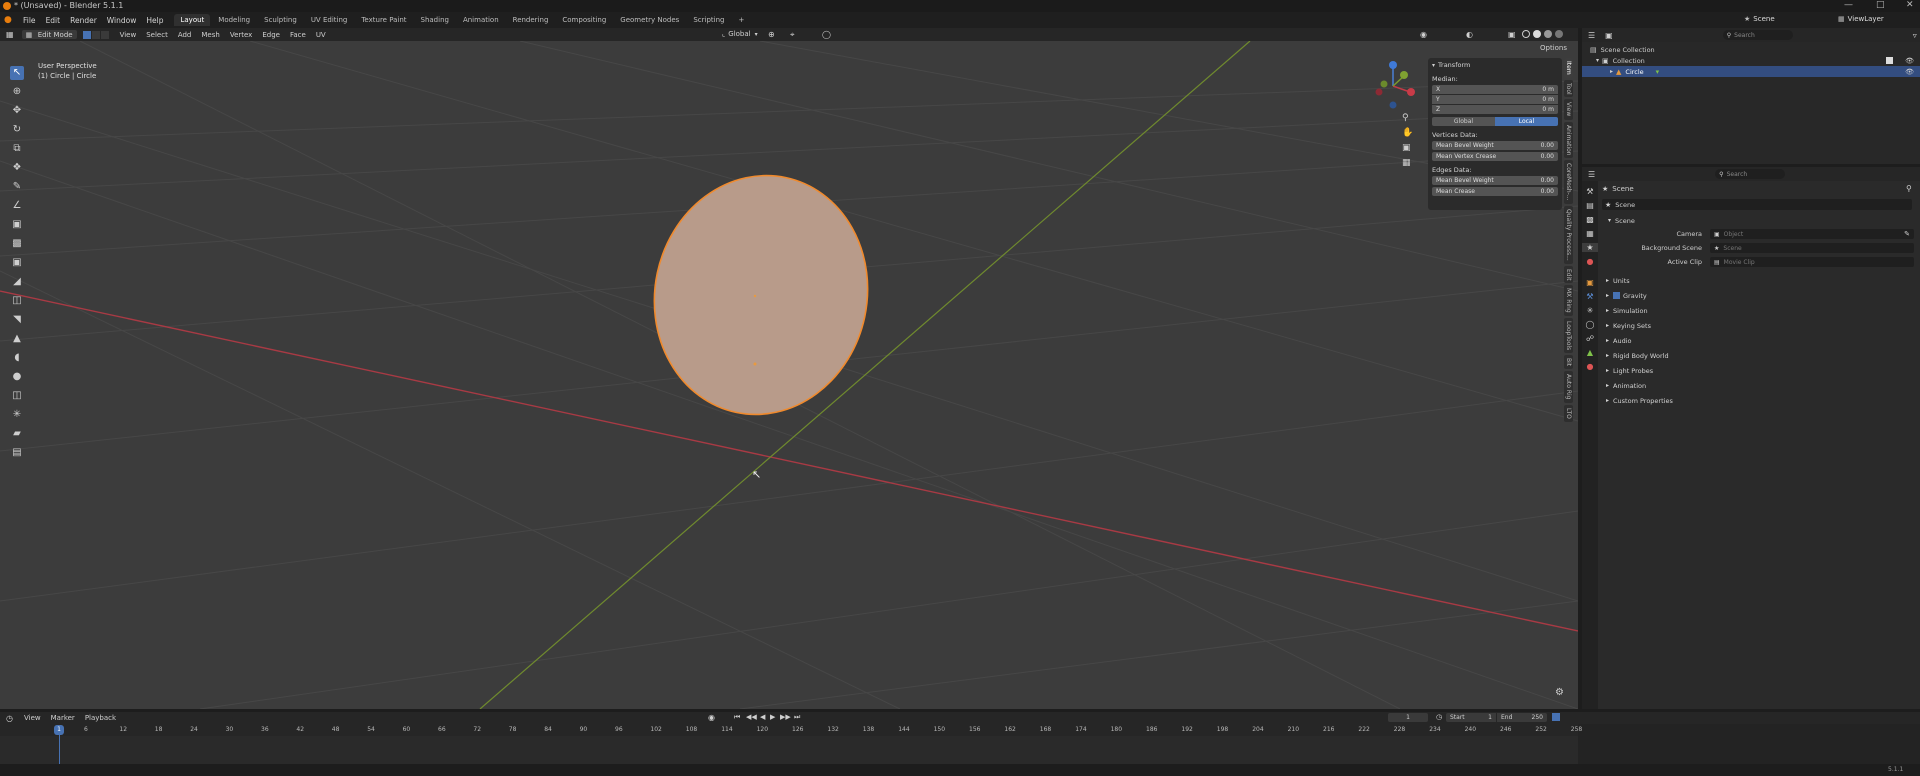 This screenshot has width=1920, height=776. Describe the element at coordinates (1495, 145) in the screenshot. I see `mean-bevel-weight-vertex-field: Mean Bevel Weight 0.00` at that location.